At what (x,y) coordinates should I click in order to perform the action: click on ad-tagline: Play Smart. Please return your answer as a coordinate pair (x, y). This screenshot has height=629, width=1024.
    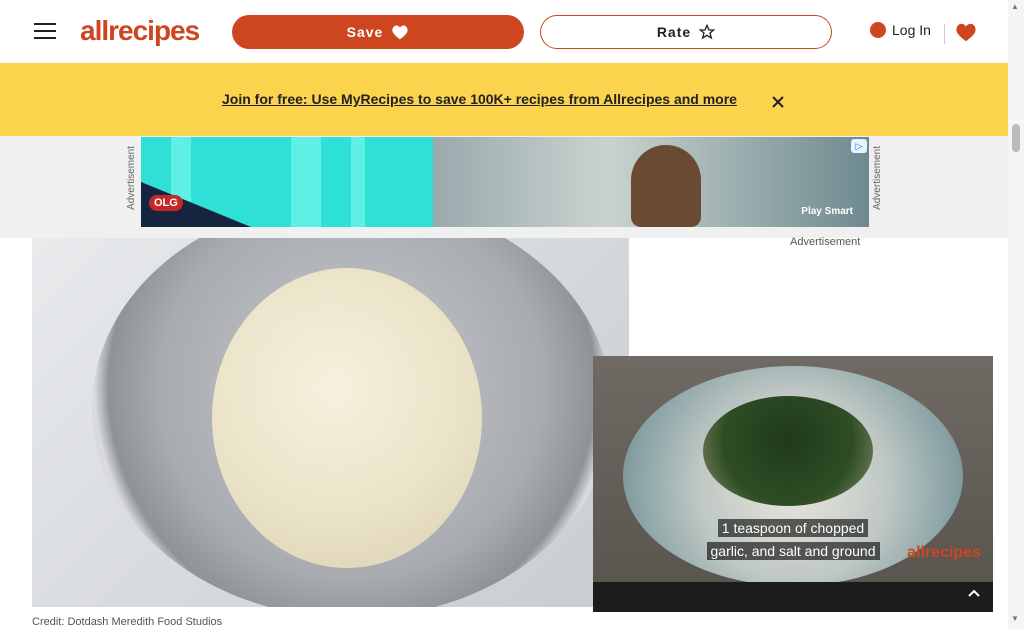
    Looking at the image, I should click on (827, 211).